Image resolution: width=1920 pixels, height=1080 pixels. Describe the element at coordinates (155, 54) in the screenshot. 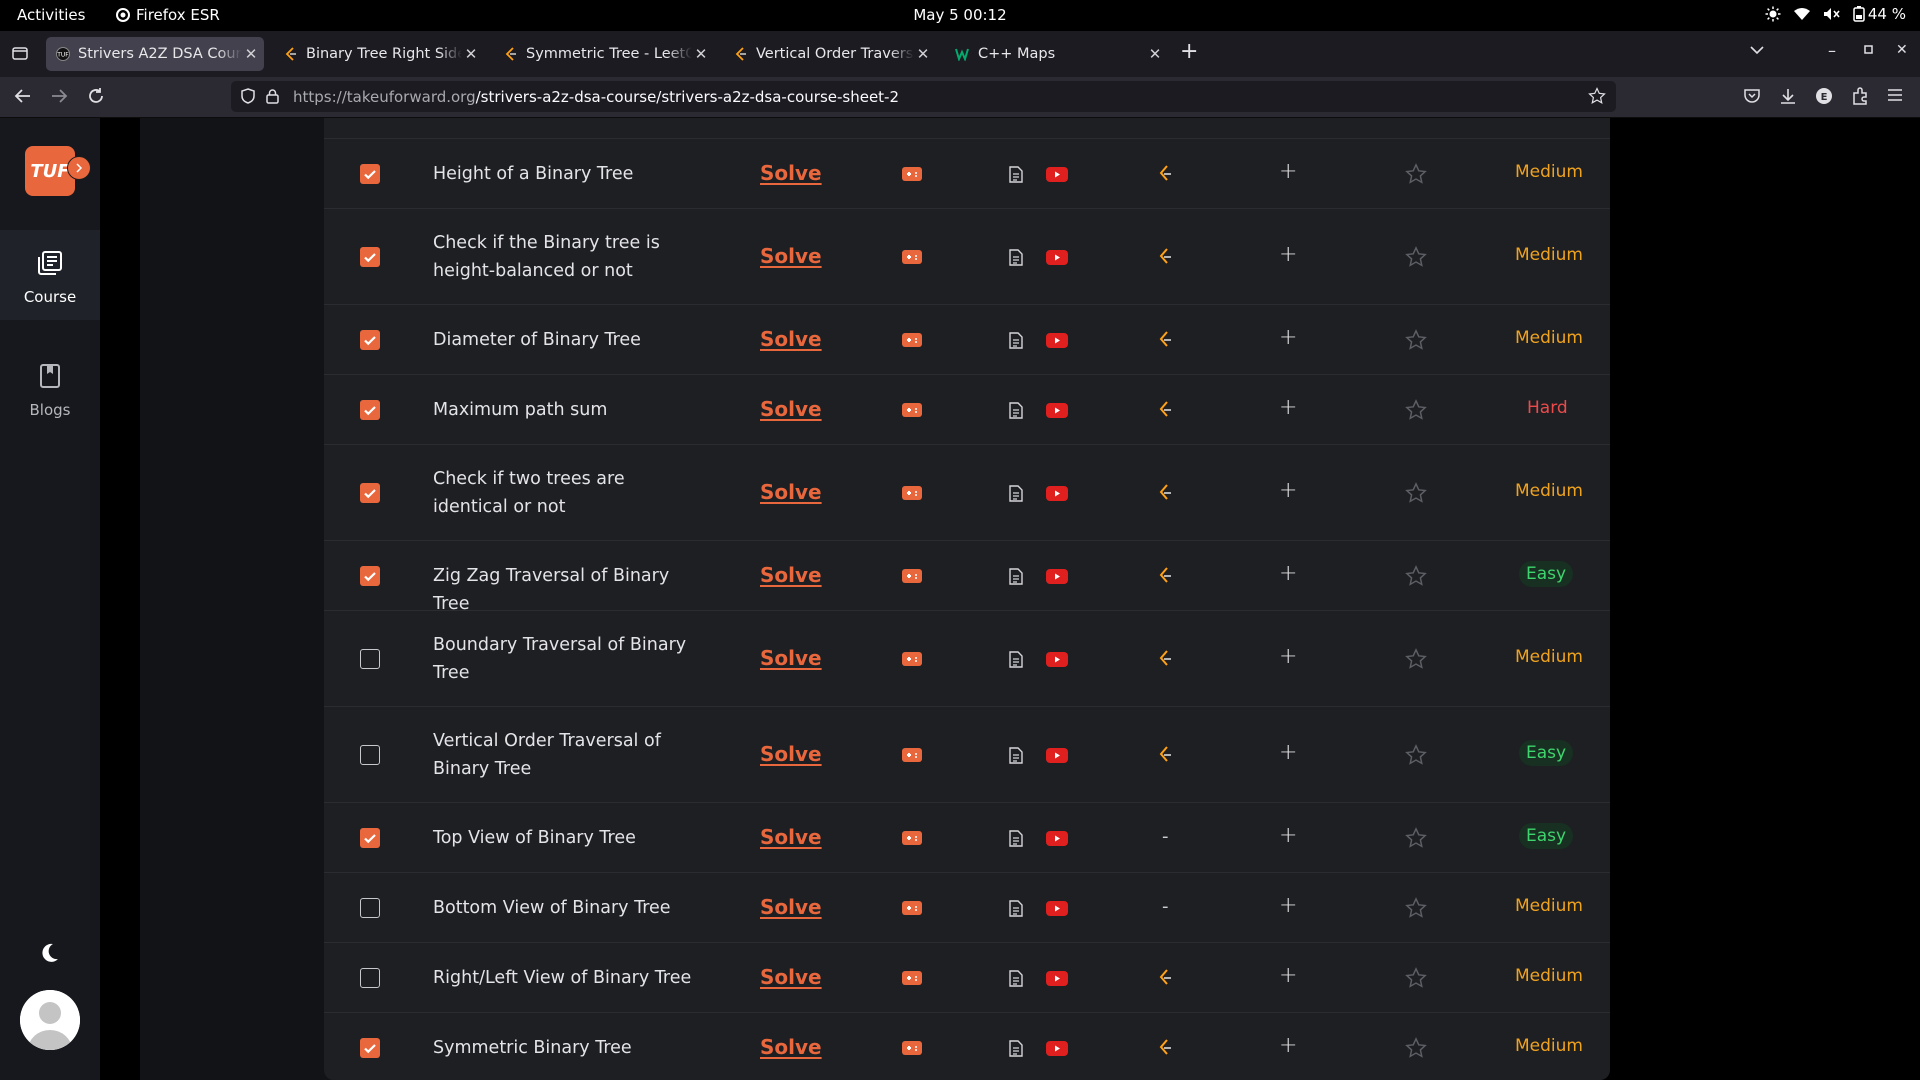

I see `tab-strivers-sheet: TUF Strivers A2Z DSA Course/ Sheet ✕` at that location.